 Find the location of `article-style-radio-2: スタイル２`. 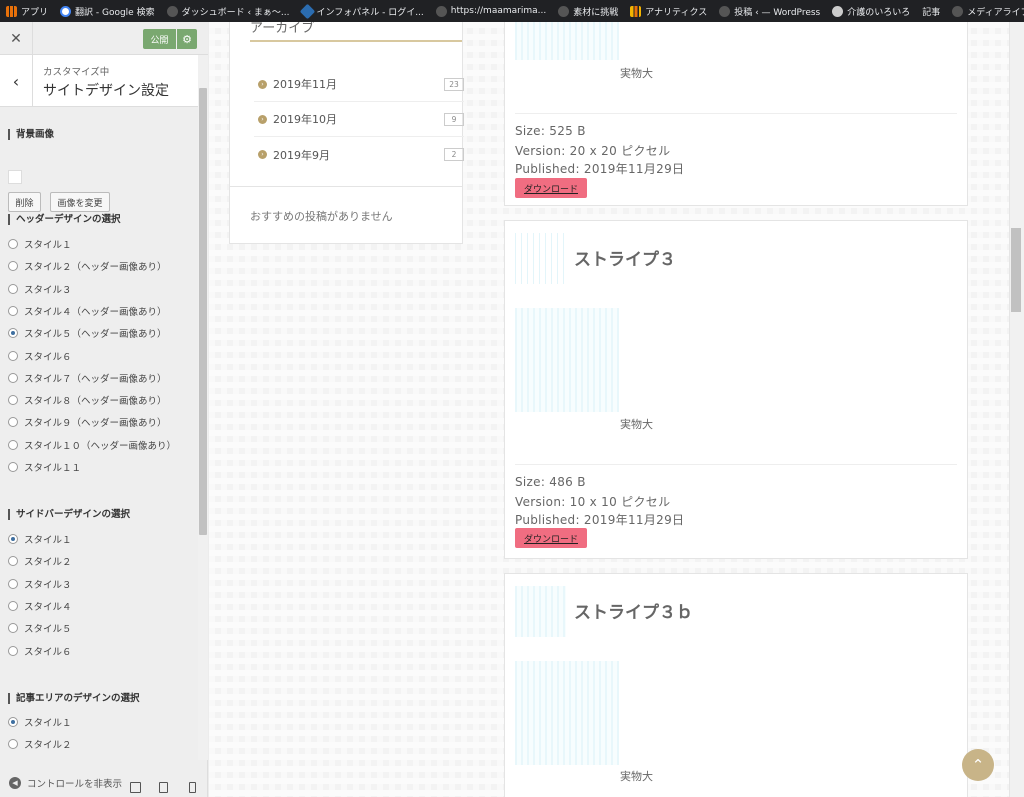

article-style-radio-2: スタイル２ is located at coordinates (40, 744).